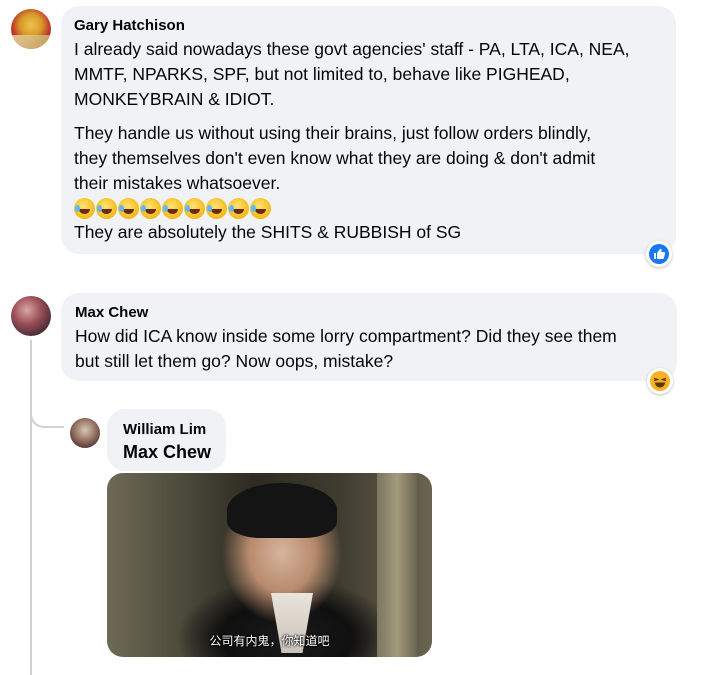 The width and height of the screenshot is (711, 675). I want to click on gif-background-pillar, so click(397, 565).